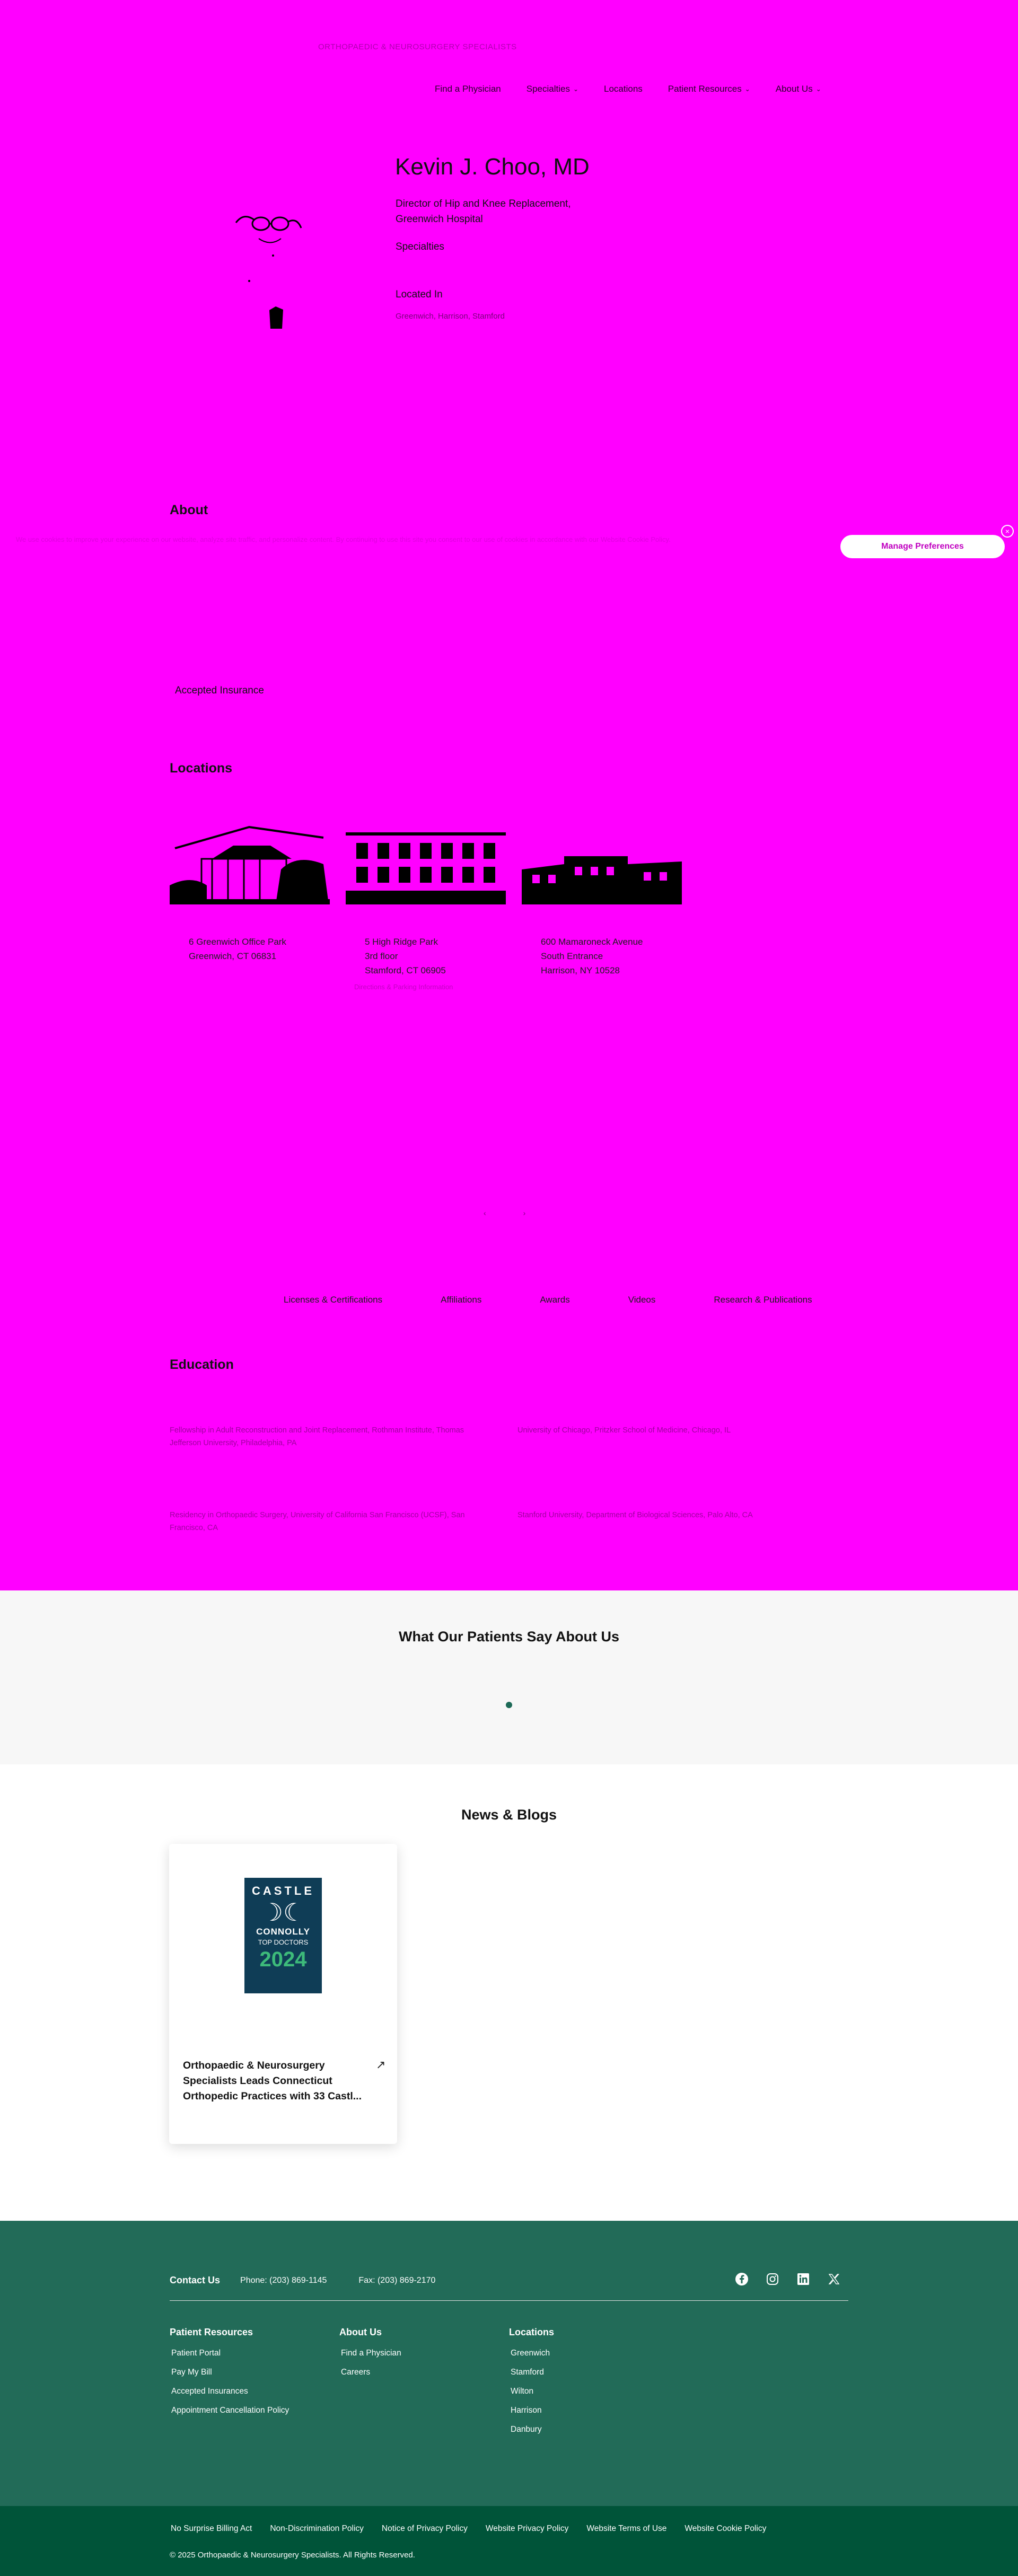  What do you see at coordinates (380, 2065) in the screenshot?
I see `arrow-up-right-icon: ↗` at bounding box center [380, 2065].